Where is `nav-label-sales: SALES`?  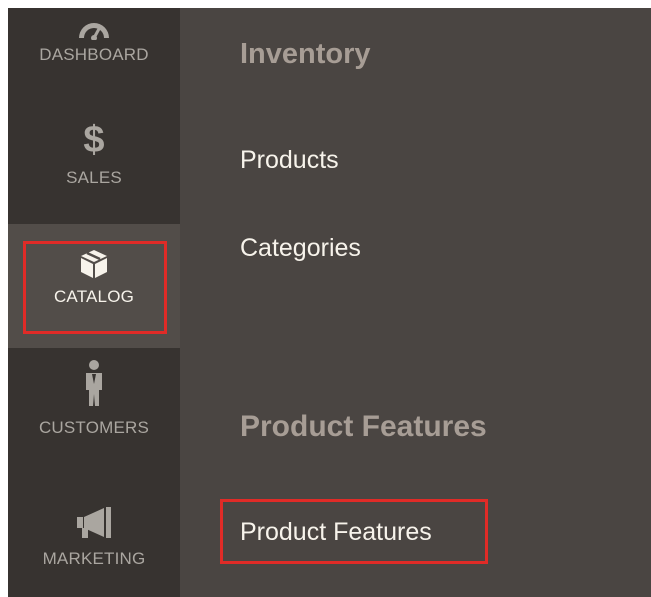 nav-label-sales: SALES is located at coordinates (94, 177).